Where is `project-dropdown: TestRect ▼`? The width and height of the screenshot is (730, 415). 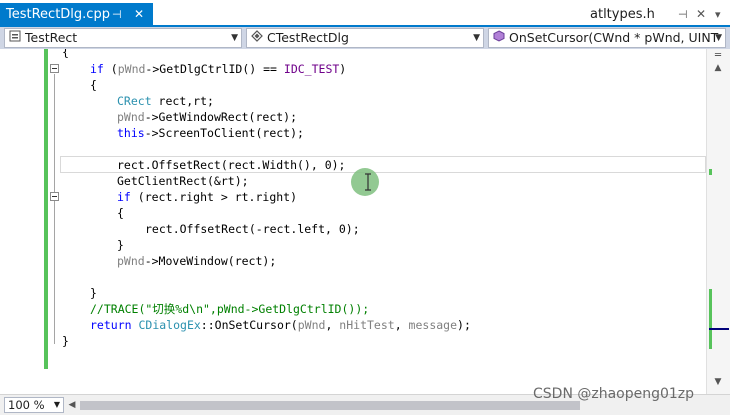 project-dropdown: TestRect ▼ is located at coordinates (123, 38).